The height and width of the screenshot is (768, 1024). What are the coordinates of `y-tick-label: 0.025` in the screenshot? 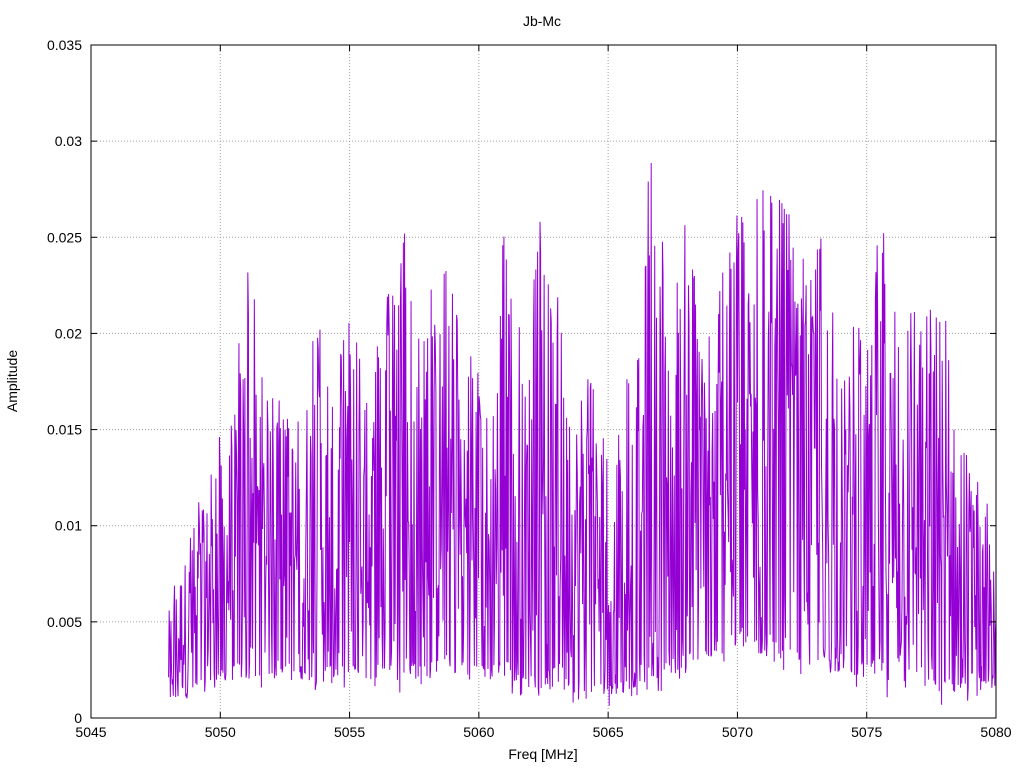 It's located at (64, 237).